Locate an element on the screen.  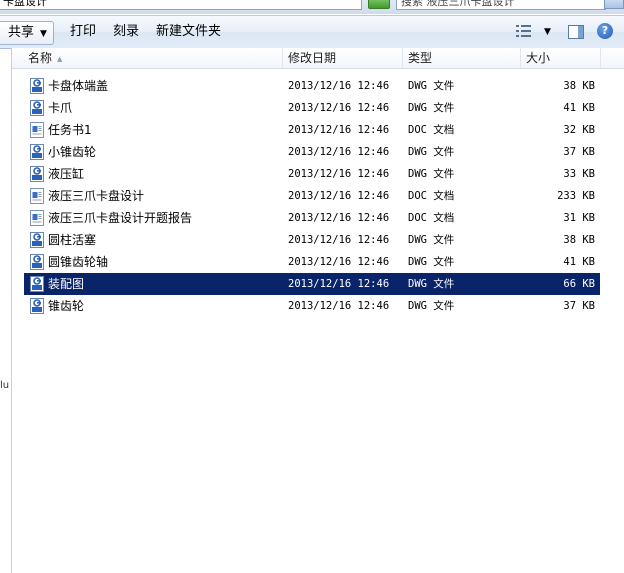
sort-ascending-icon: ▲ is located at coordinates (60, 58).